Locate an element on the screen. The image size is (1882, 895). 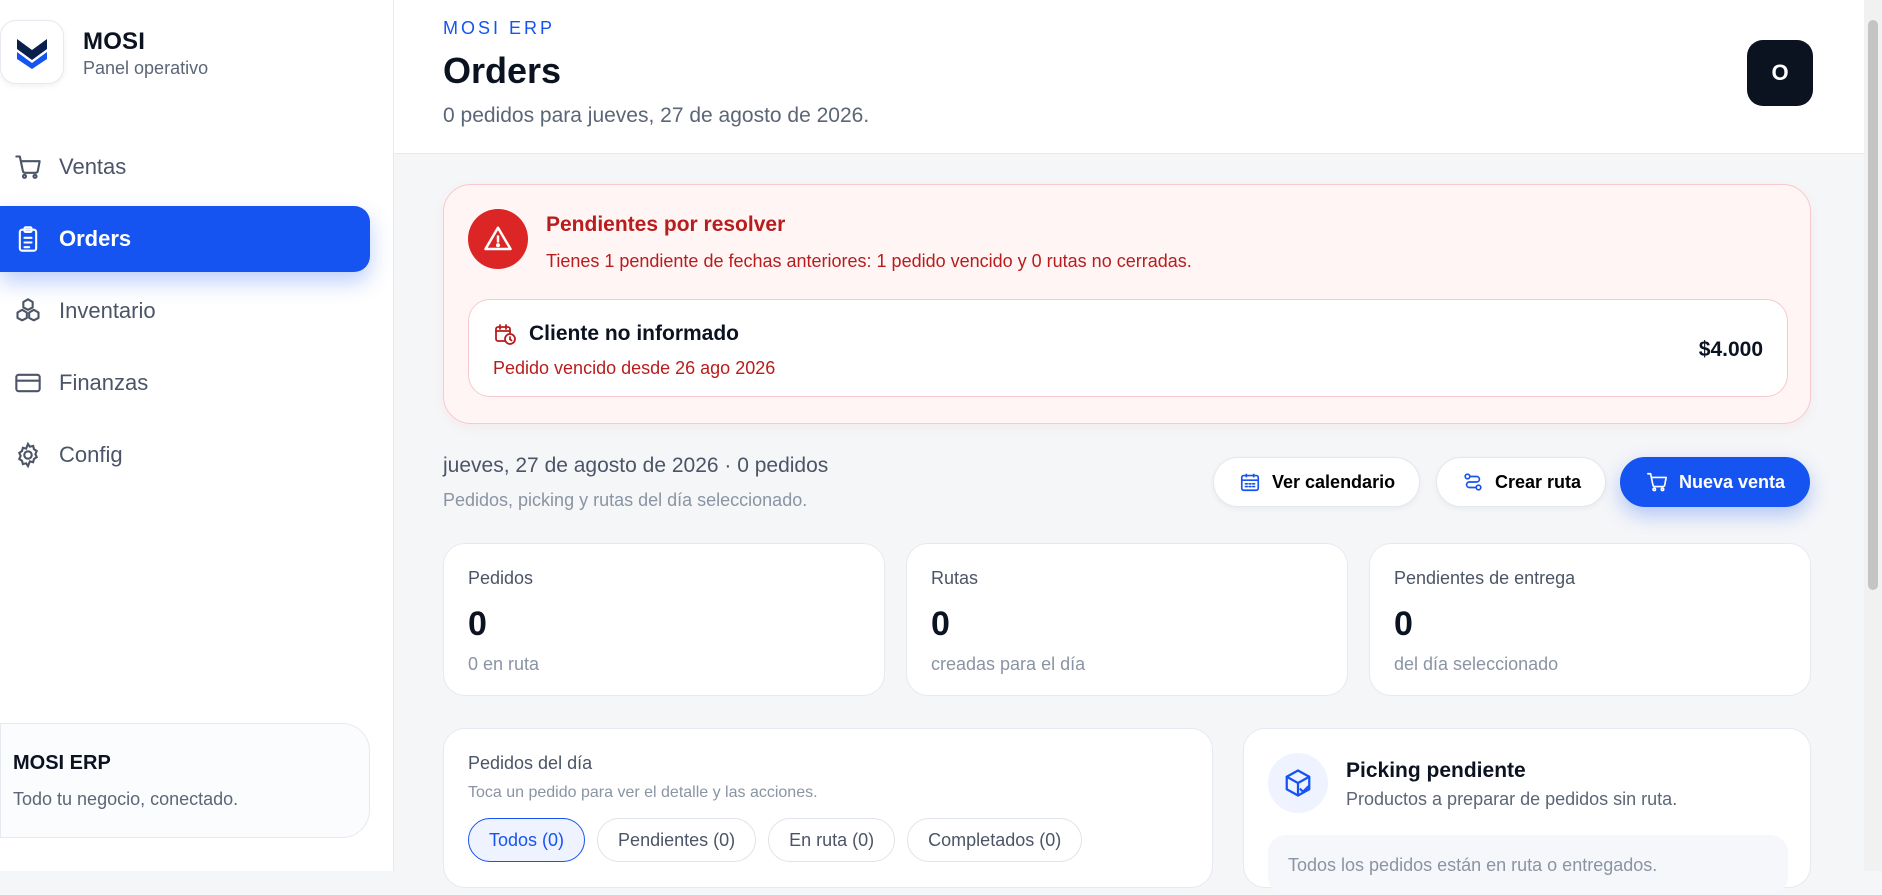
sidebar-footer-title: MOSI ERP is located at coordinates (62, 763).